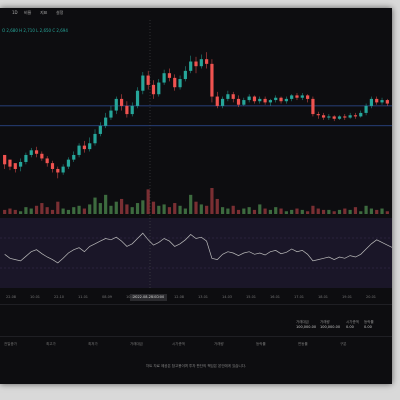 The height and width of the screenshot is (400, 400). I want to click on time-tick-label: 11.12, so click(155, 297).